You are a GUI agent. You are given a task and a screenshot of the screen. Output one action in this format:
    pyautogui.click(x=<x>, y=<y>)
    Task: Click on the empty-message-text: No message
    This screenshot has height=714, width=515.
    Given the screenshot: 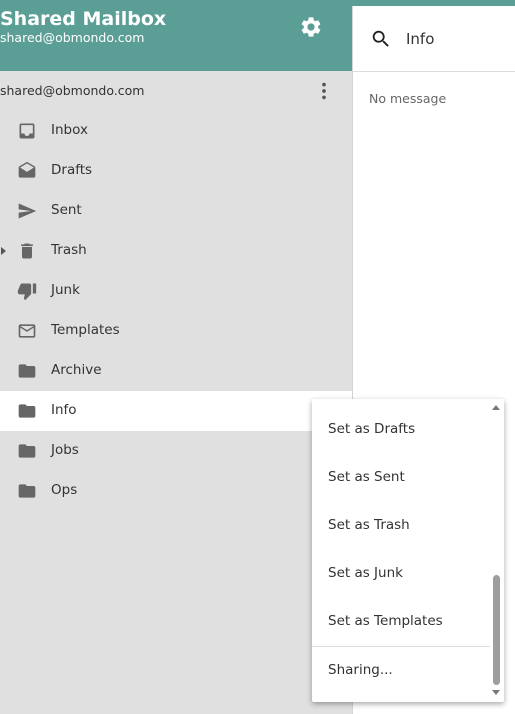 What is the action you would take?
    pyautogui.click(x=408, y=98)
    